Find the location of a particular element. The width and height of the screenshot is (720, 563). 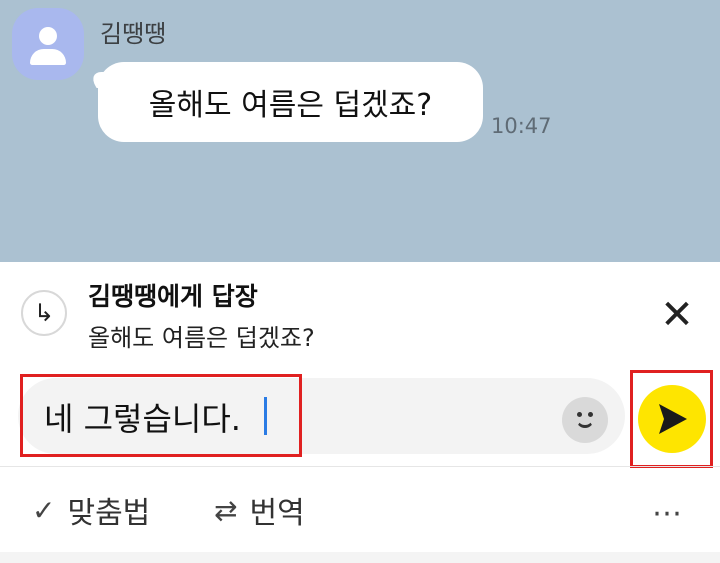

bottom-strip is located at coordinates (360, 557).